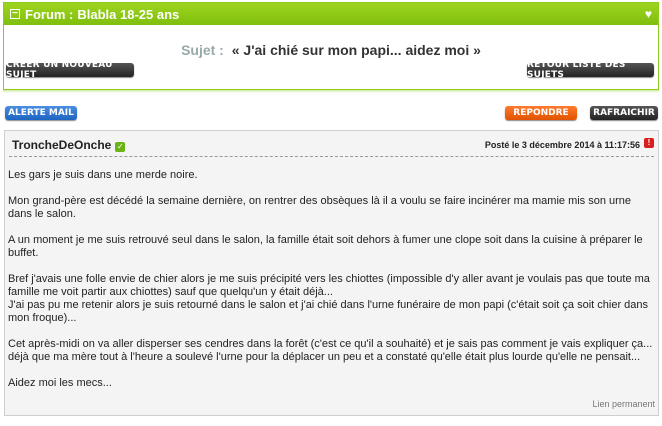 This screenshot has height=426, width=662. I want to click on divider, so click(331, 91).